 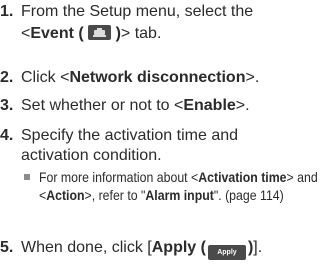 I want to click on event-camera-icon, so click(x=100, y=32).